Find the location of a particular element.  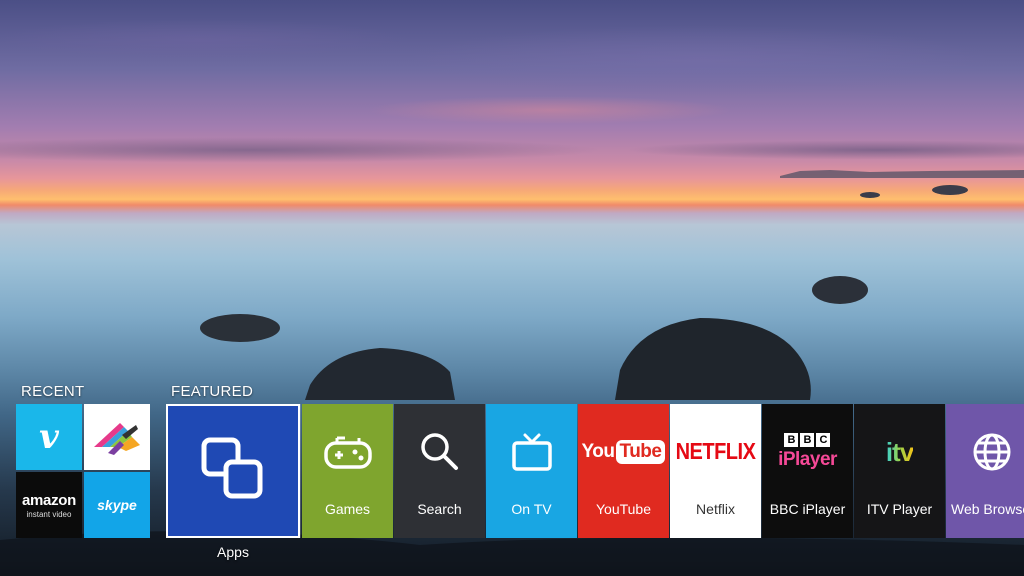

tile-apps is located at coordinates (233, 471).